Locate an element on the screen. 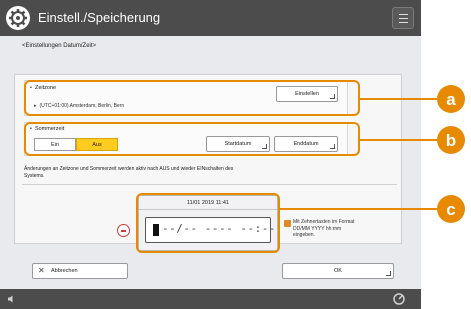  callout-c-marker: c is located at coordinates (451, 209).